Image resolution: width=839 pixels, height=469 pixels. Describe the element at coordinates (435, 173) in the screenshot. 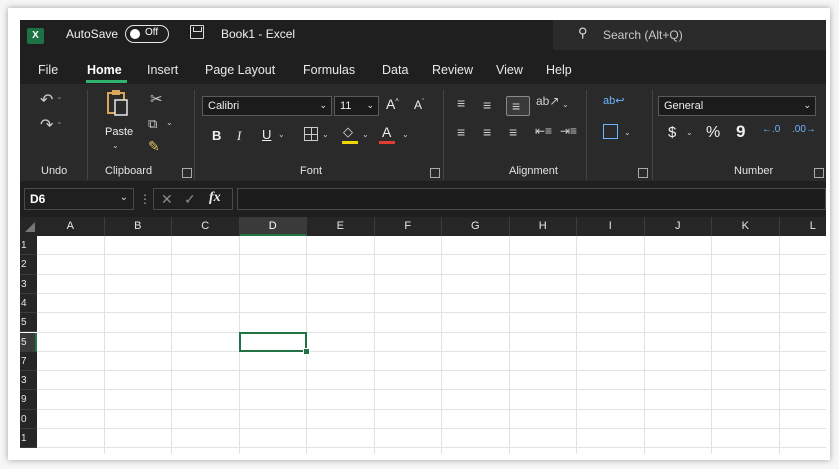

I see `font-launcher-icon: .` at that location.